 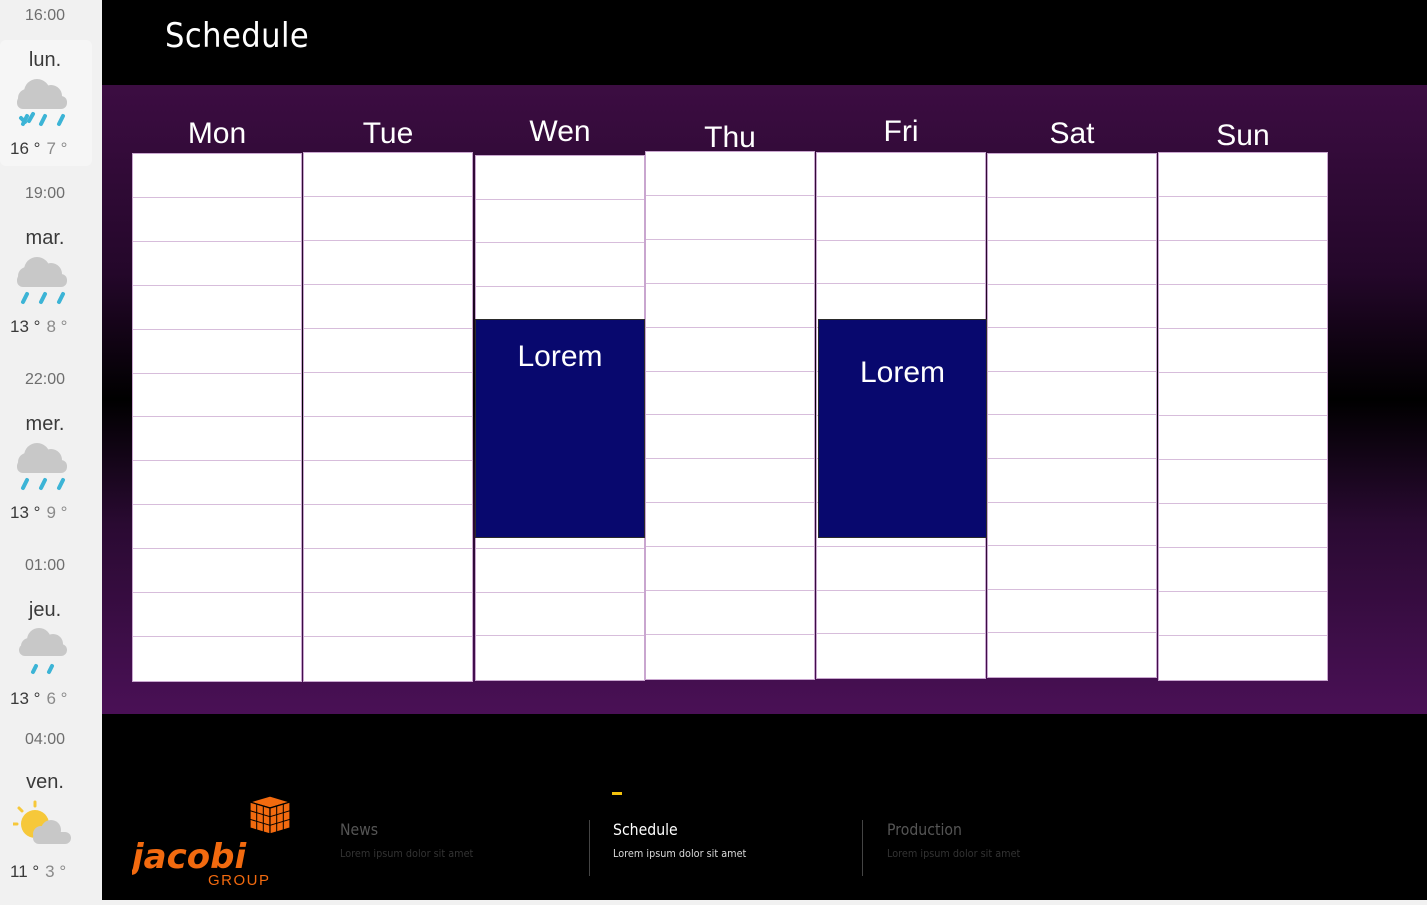 What do you see at coordinates (617, 793) in the screenshot?
I see `active-tab-indicator` at bounding box center [617, 793].